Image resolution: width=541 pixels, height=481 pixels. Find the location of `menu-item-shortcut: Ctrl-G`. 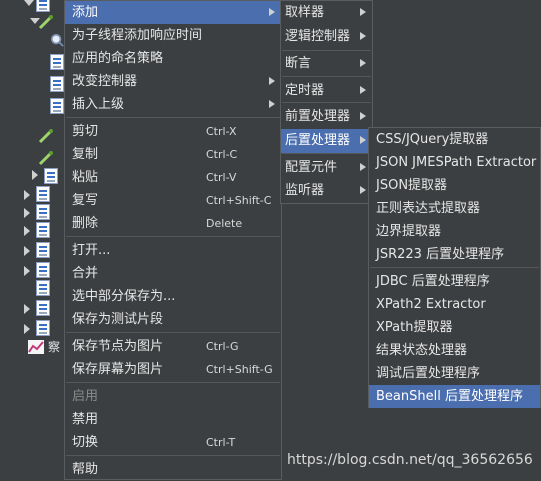

menu-item-shortcut: Ctrl-G is located at coordinates (222, 346).